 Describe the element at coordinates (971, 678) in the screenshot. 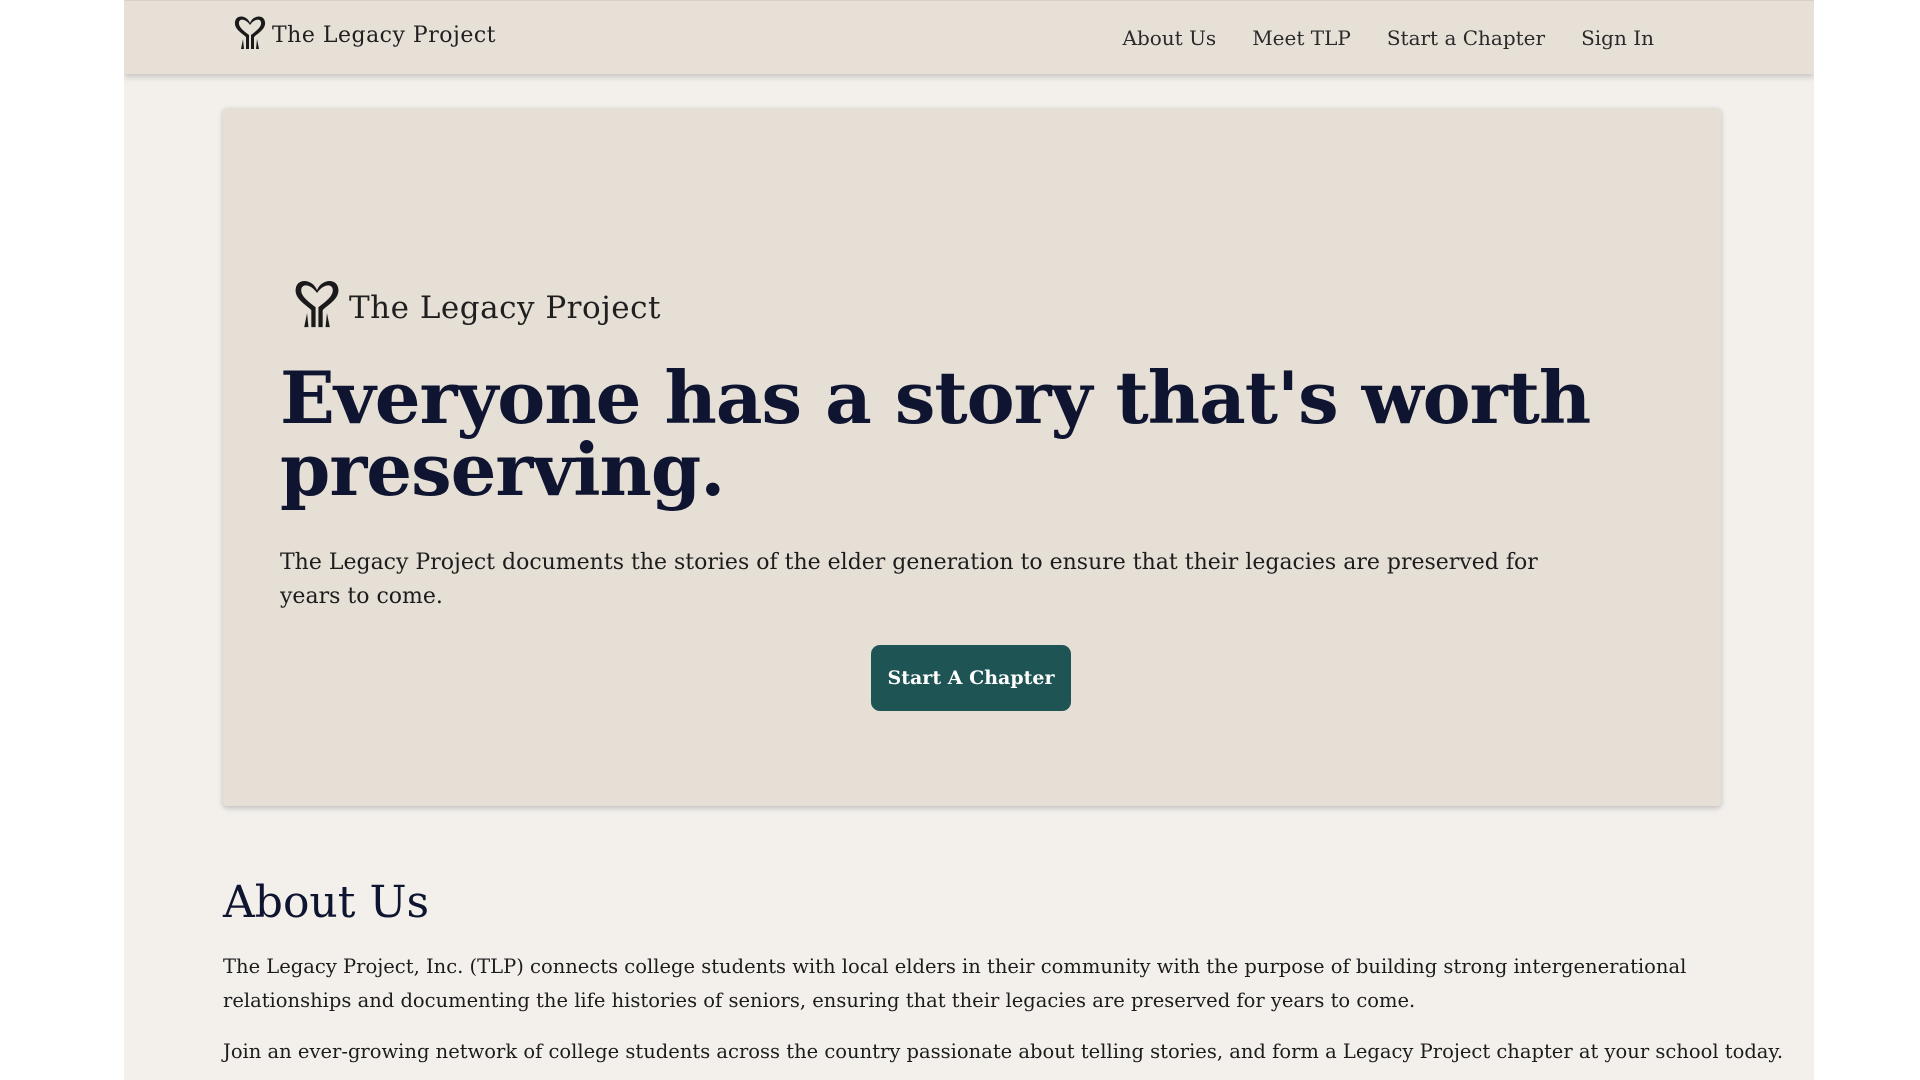

I see `start-a-chapter-button: Start A Chapter` at that location.